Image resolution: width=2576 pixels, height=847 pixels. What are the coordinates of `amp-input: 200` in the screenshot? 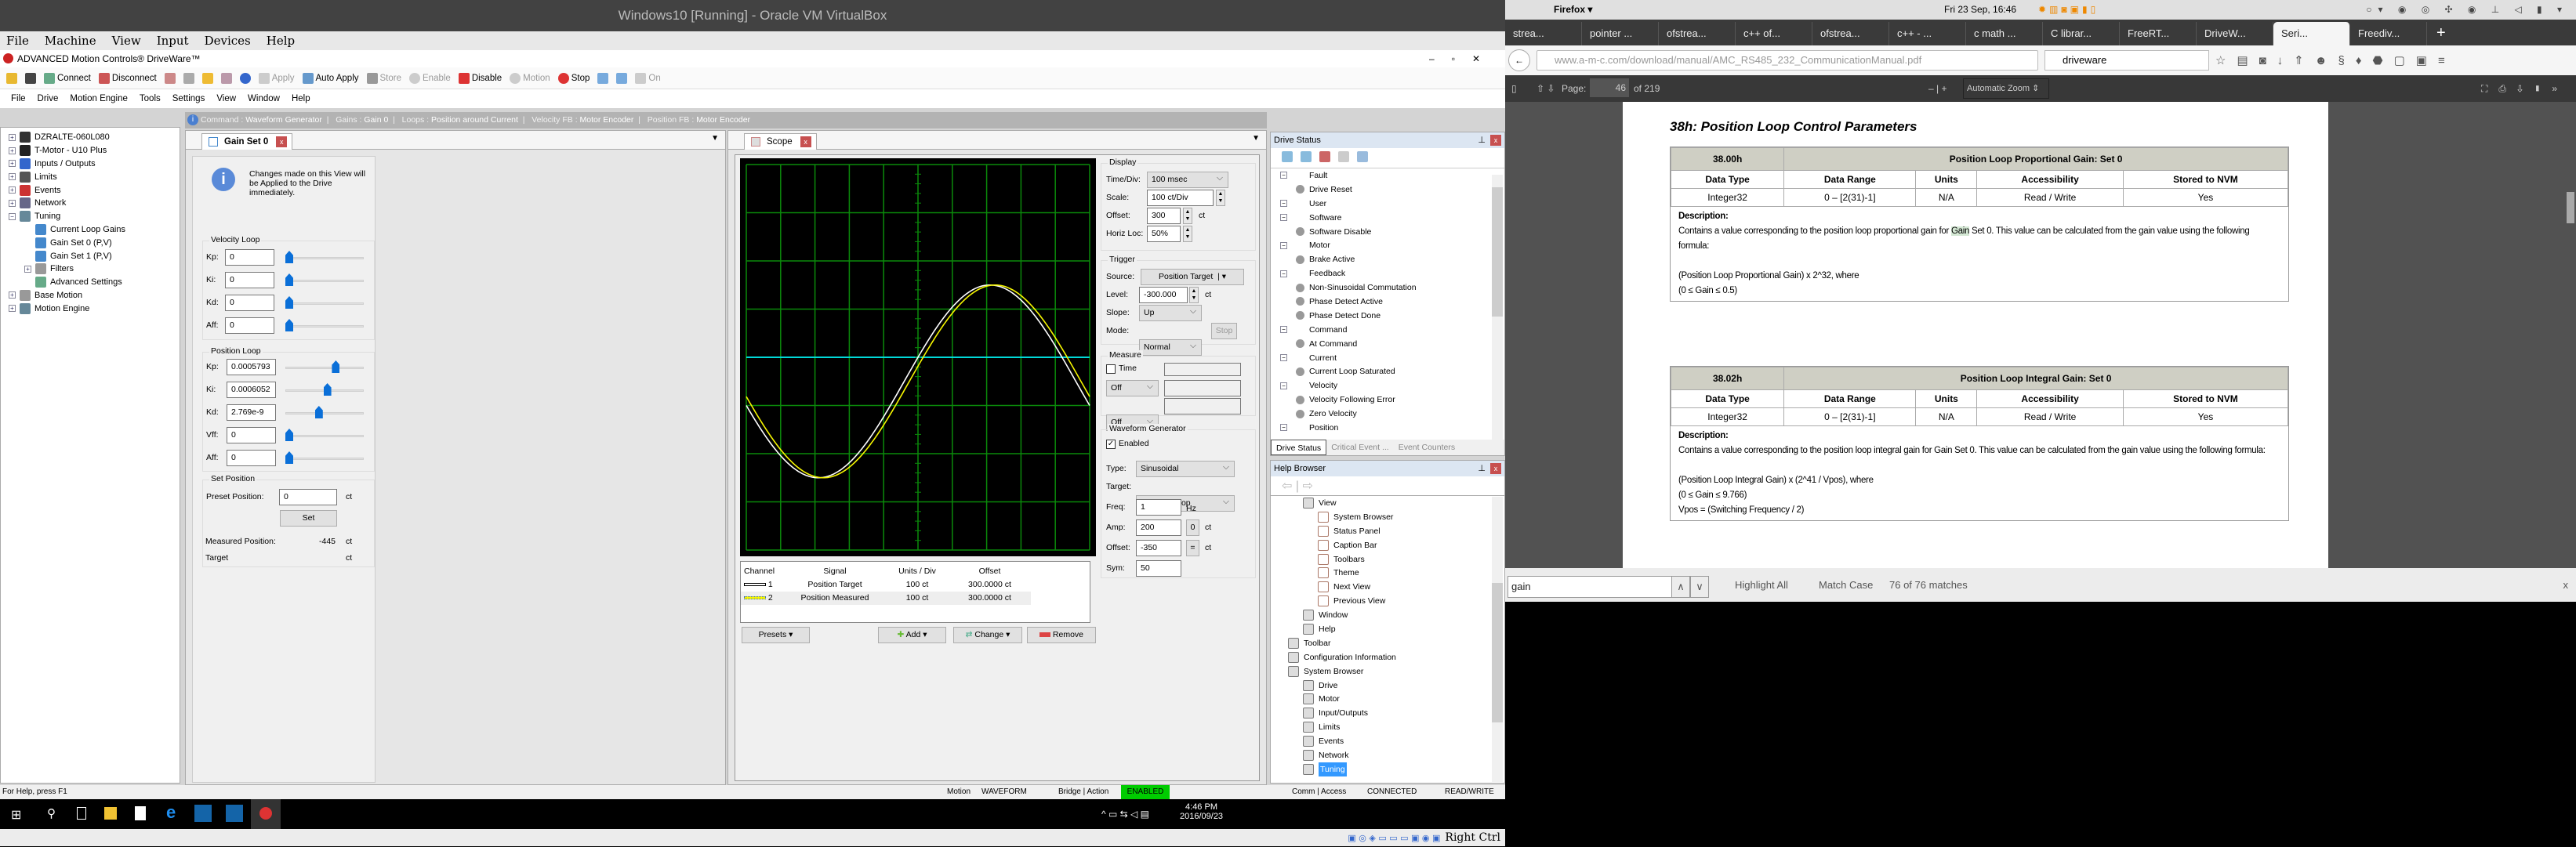 It's located at (1158, 528).